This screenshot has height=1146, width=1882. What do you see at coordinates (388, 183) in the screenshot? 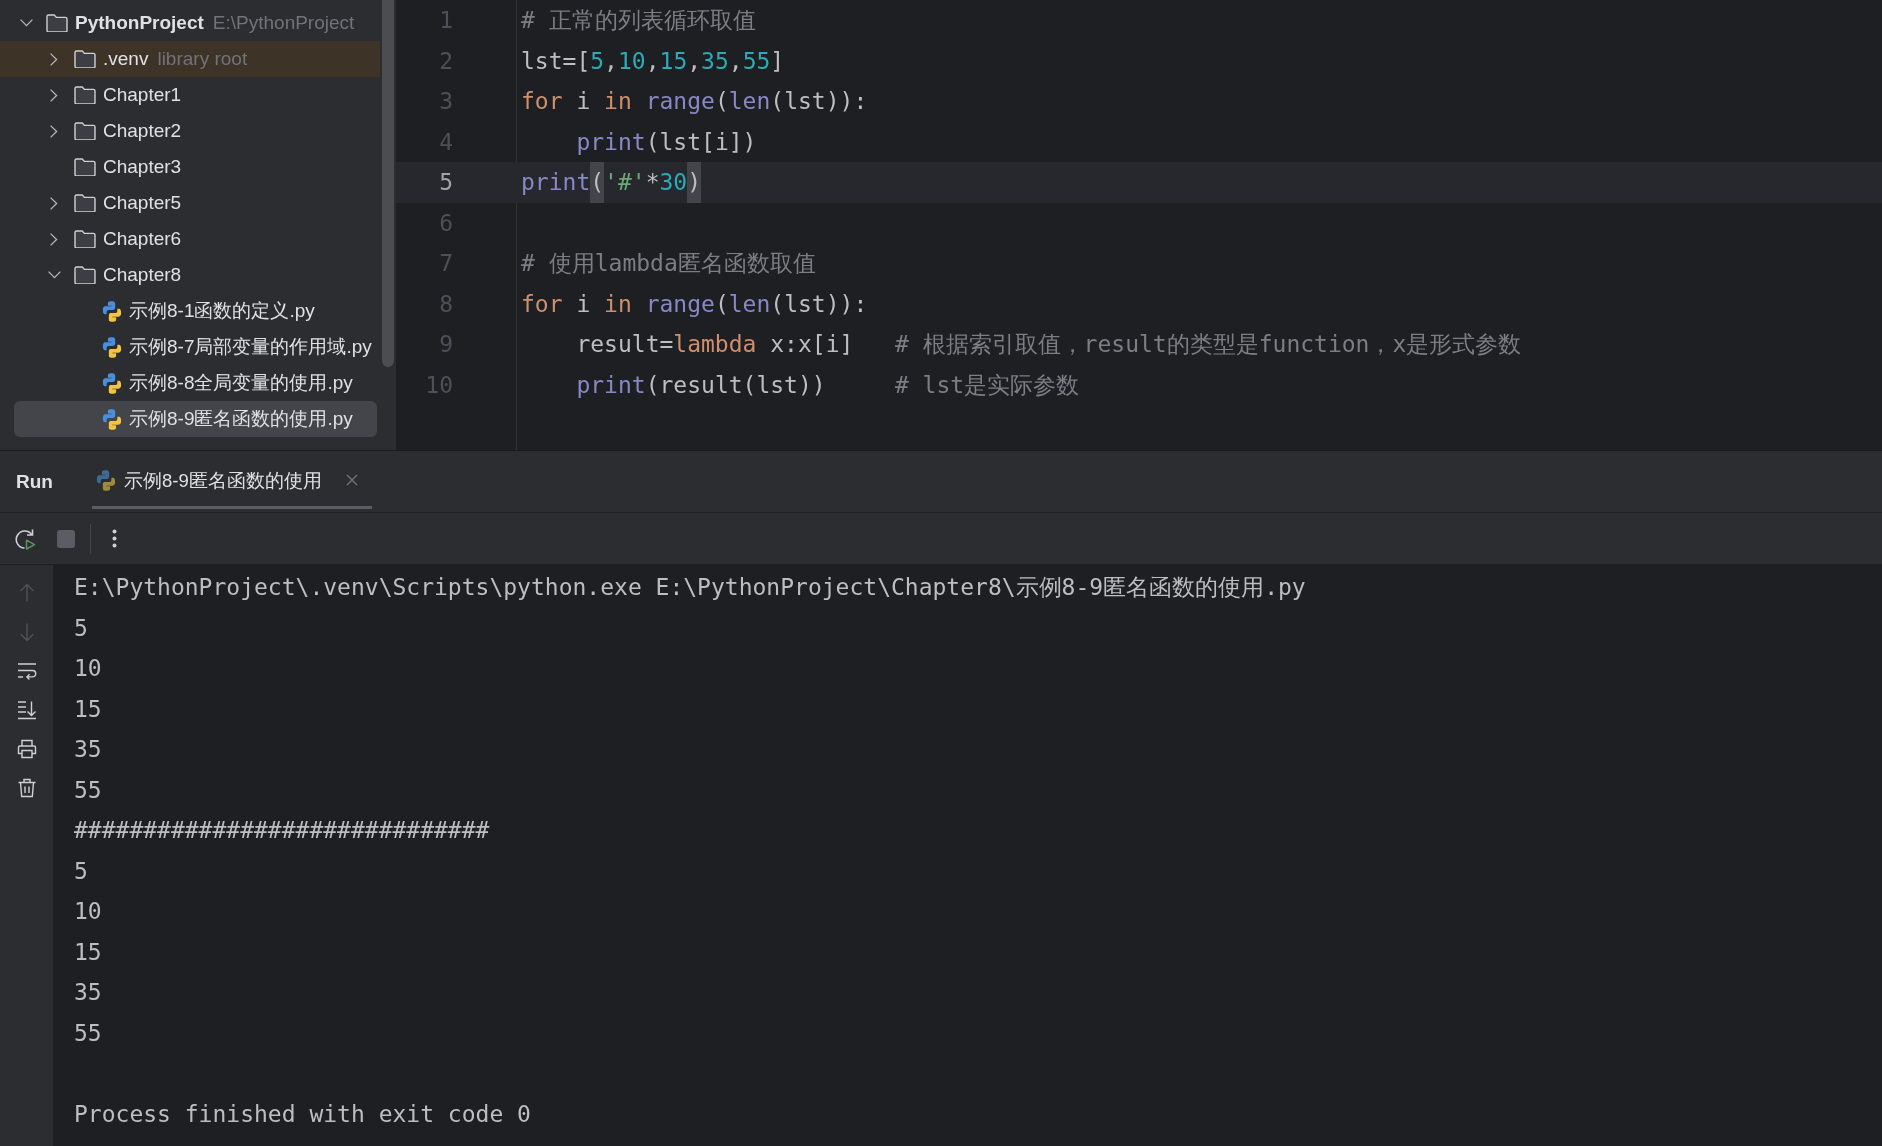
I see `scrollbar-thumb` at bounding box center [388, 183].